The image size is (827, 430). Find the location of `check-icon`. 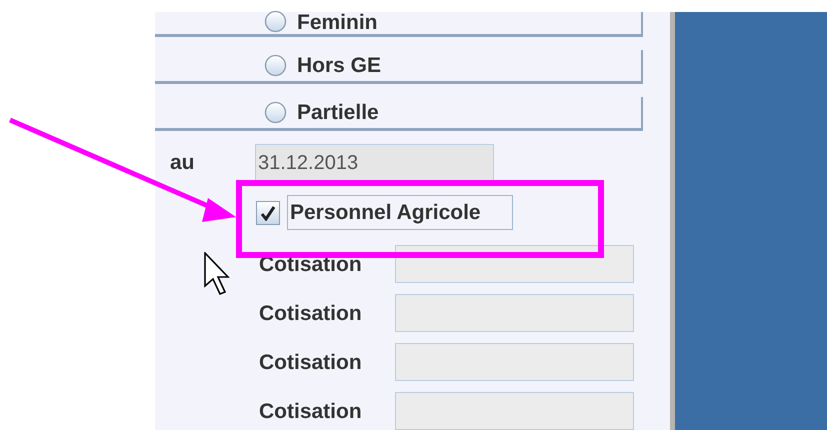

check-icon is located at coordinates (268, 212).